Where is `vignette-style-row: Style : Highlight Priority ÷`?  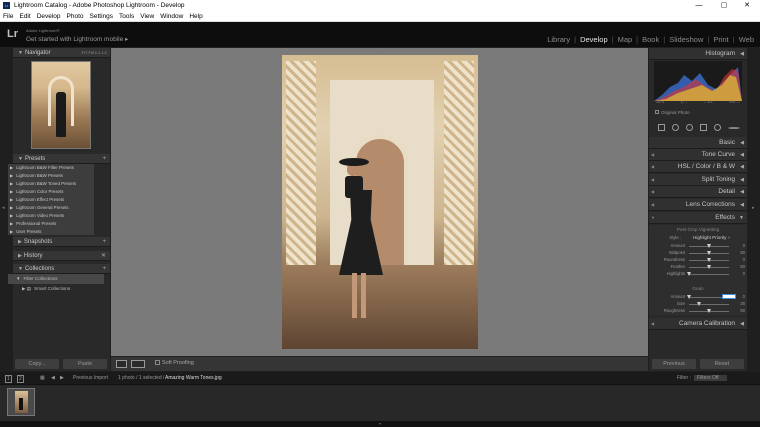
vignette-style-row: Style : Highlight Priority ÷ is located at coordinates (700, 238).